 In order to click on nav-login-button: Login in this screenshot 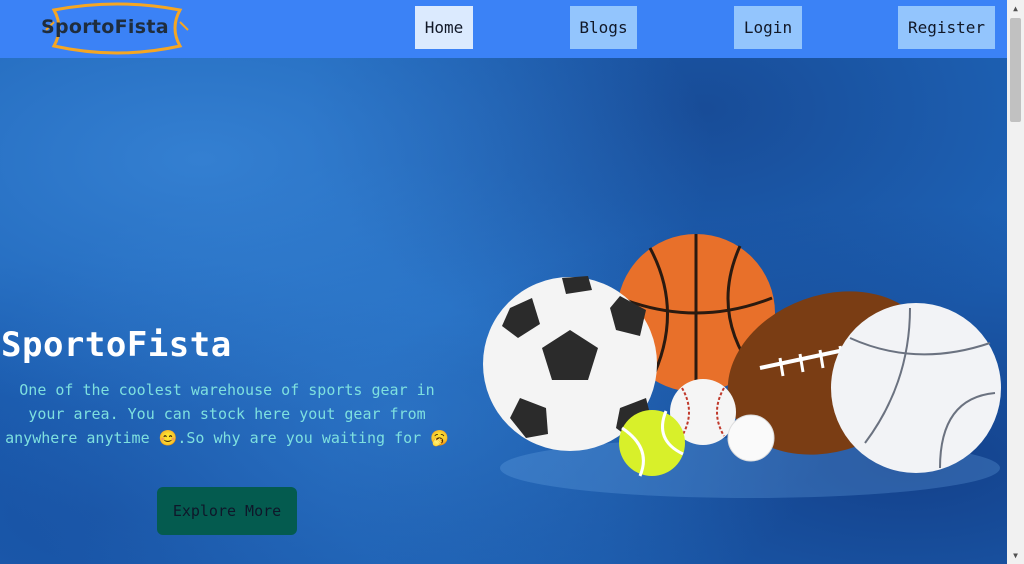, I will do `click(768, 27)`.